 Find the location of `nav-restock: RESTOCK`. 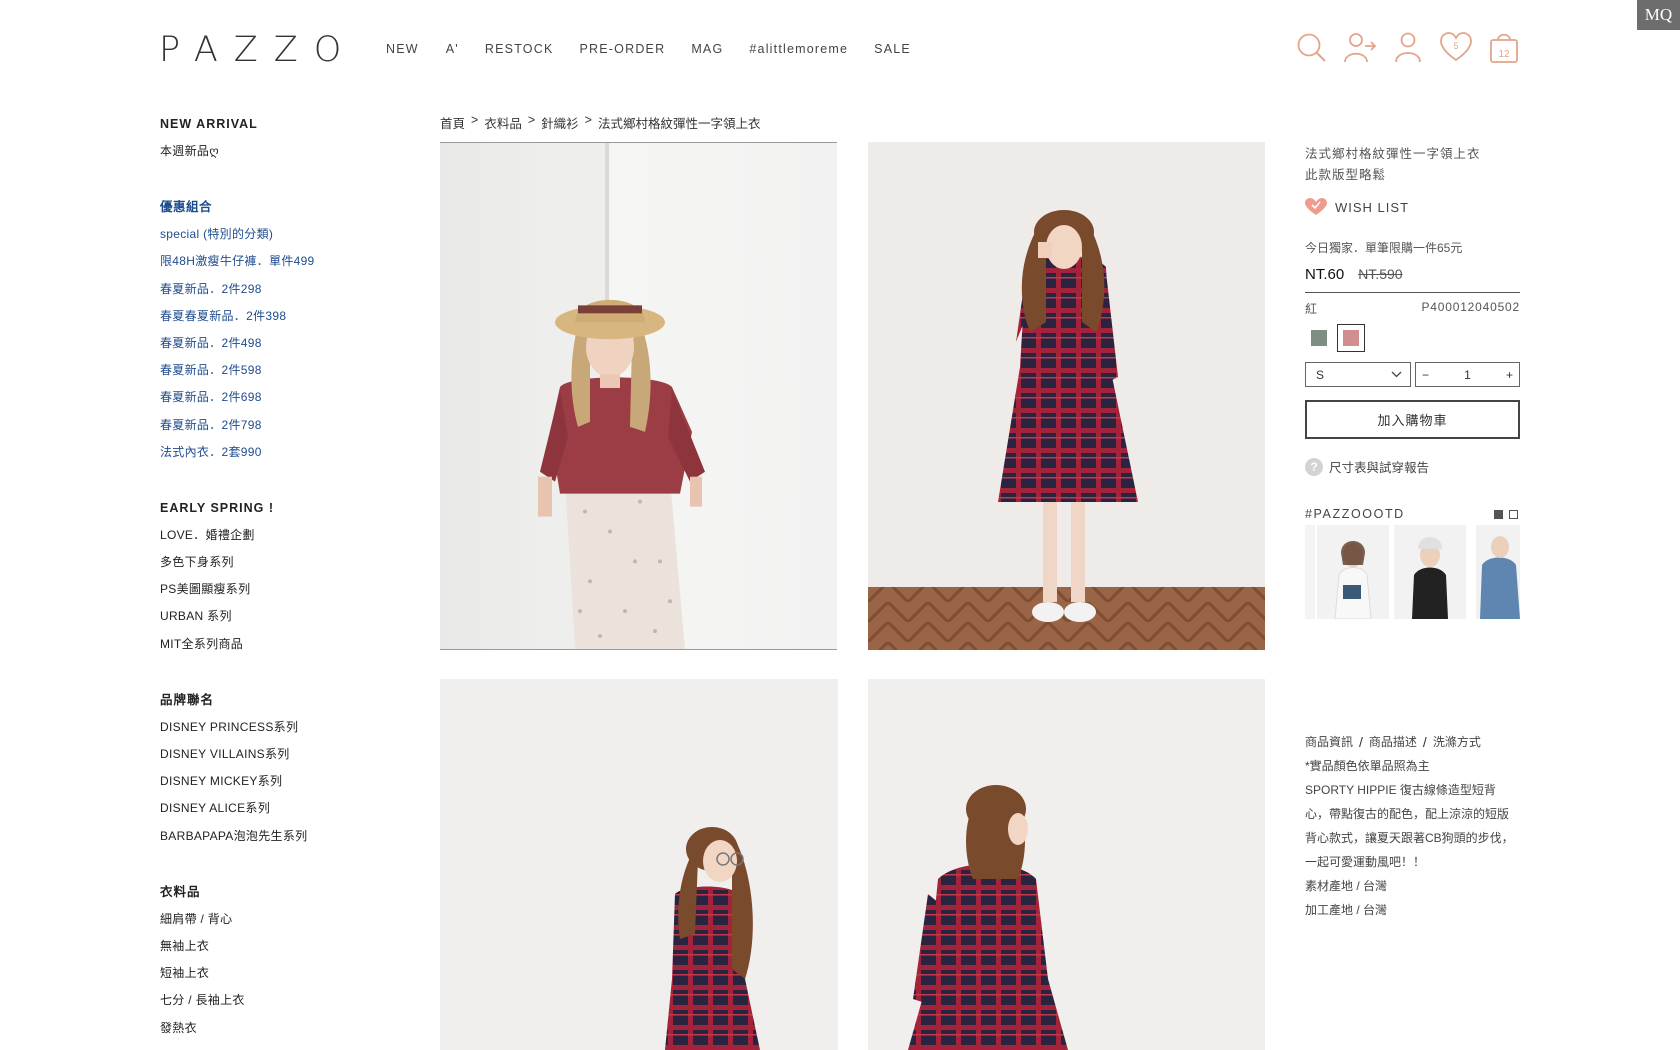

nav-restock: RESTOCK is located at coordinates (519, 49).